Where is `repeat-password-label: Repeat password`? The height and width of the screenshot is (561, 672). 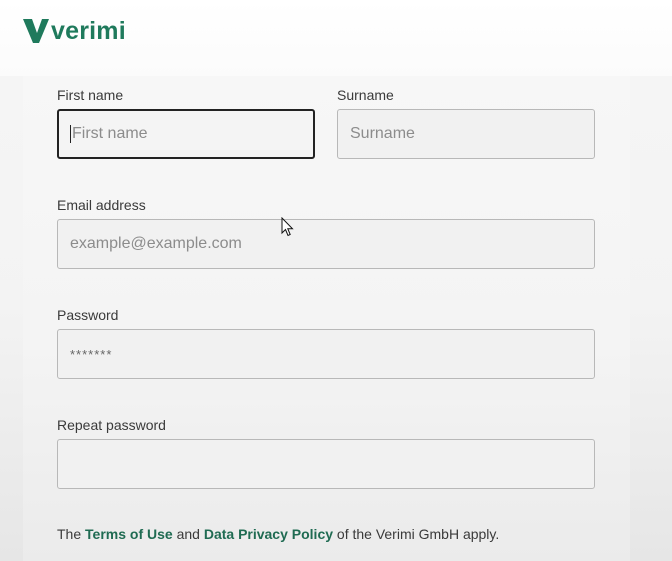
repeat-password-label: Repeat password is located at coordinates (111, 425).